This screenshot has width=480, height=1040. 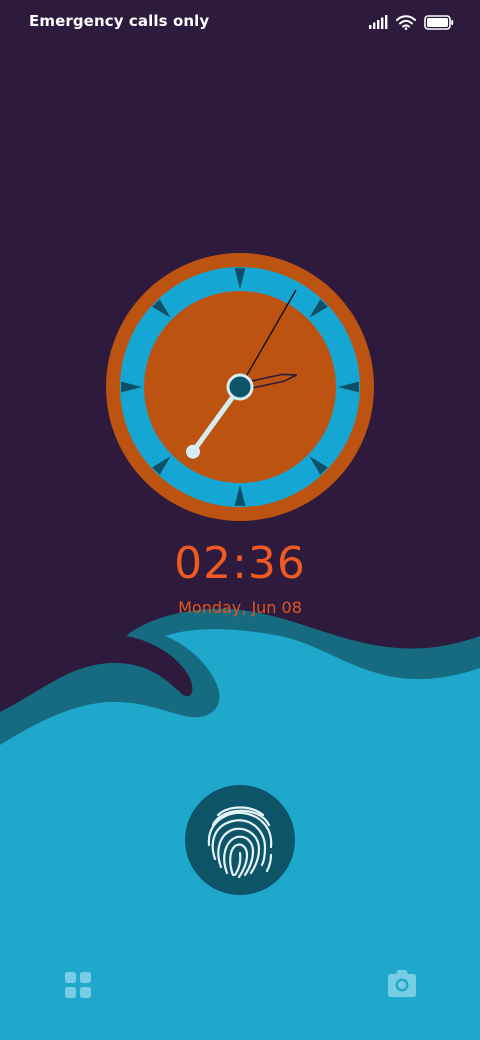 I want to click on fingerprint-icon, so click(x=240, y=842).